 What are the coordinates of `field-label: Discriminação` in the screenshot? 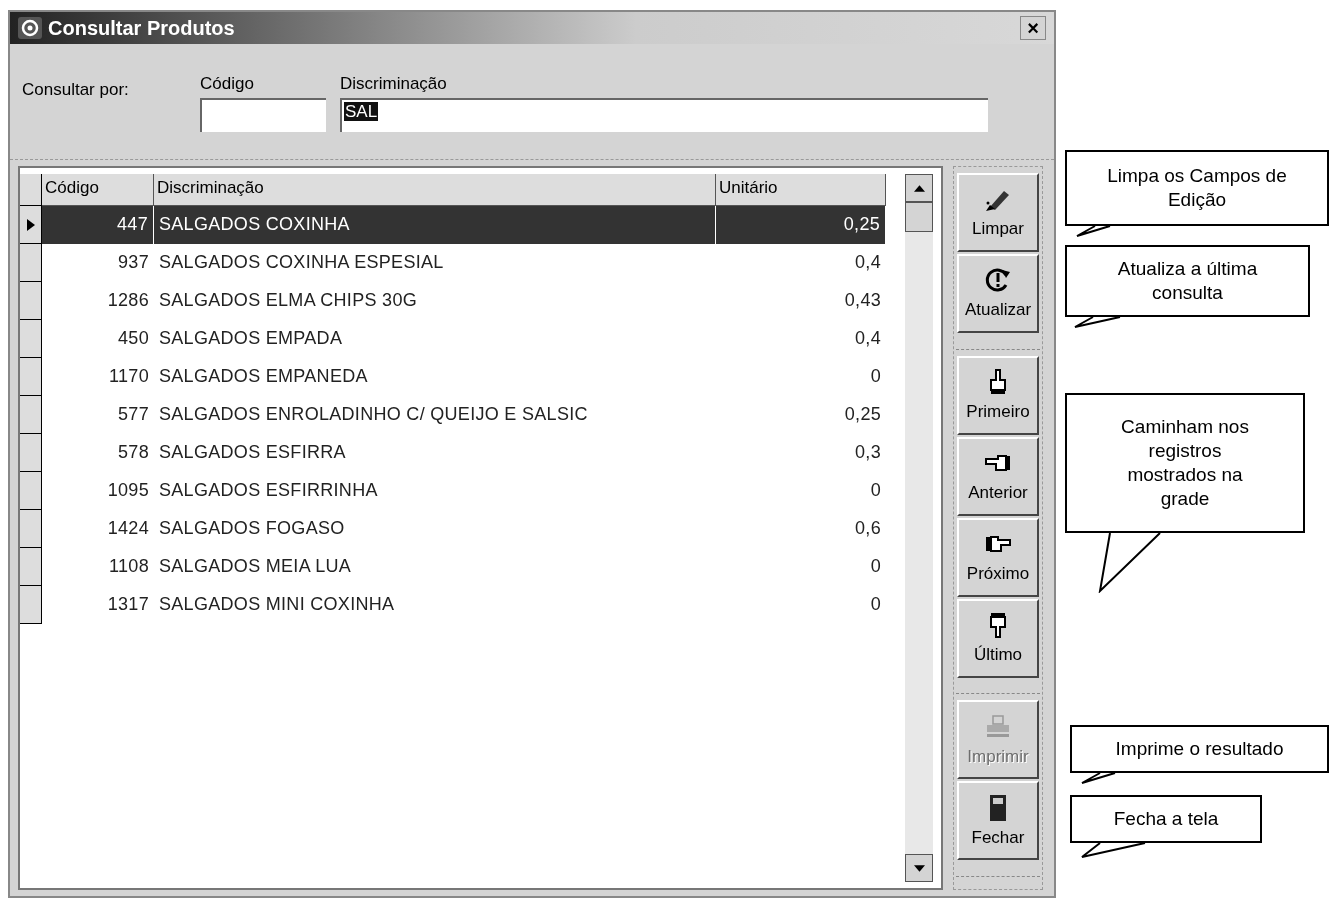 It's located at (394, 84).